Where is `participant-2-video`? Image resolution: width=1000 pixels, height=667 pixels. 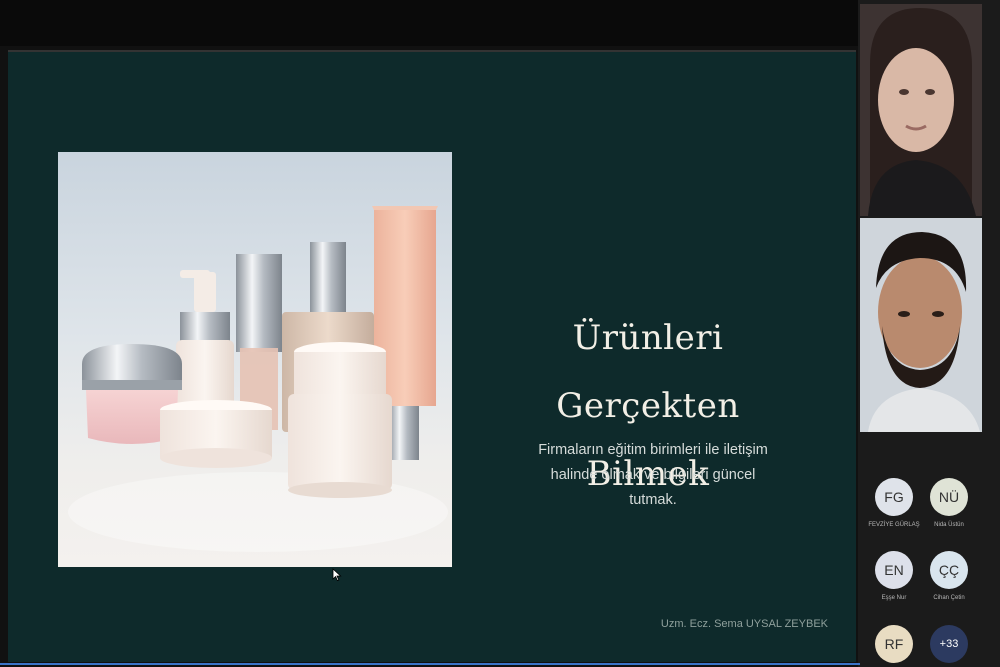 participant-2-video is located at coordinates (921, 325).